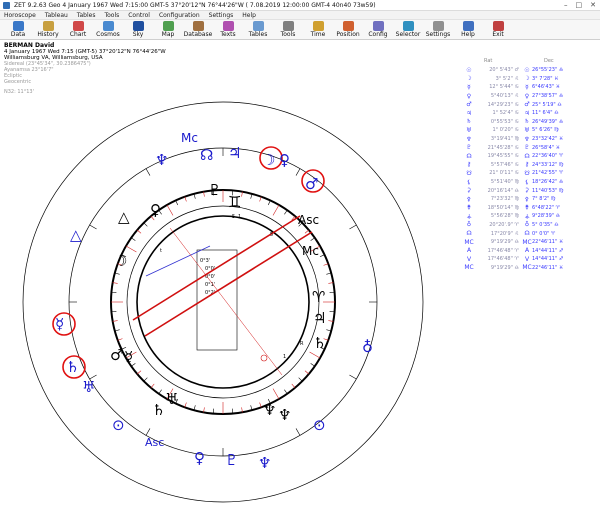 This screenshot has height=531, width=600. What do you see at coordinates (198, 30) in the screenshot?
I see `toolbar-database-button: Database` at bounding box center [198, 30].